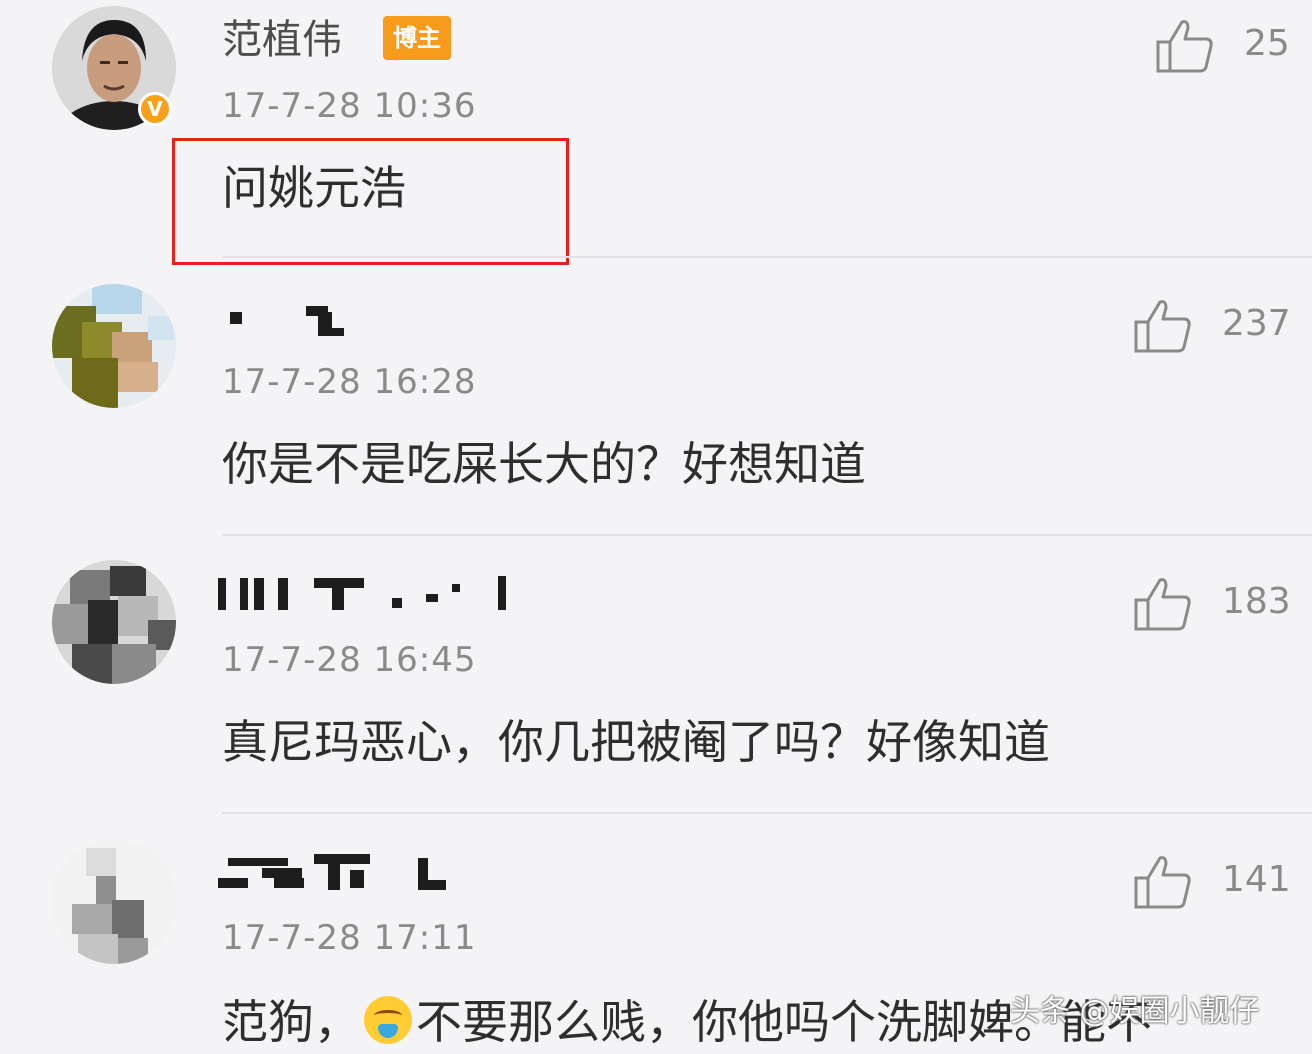  I want to click on timestamp: 17-7-28 17:11, so click(349, 938).